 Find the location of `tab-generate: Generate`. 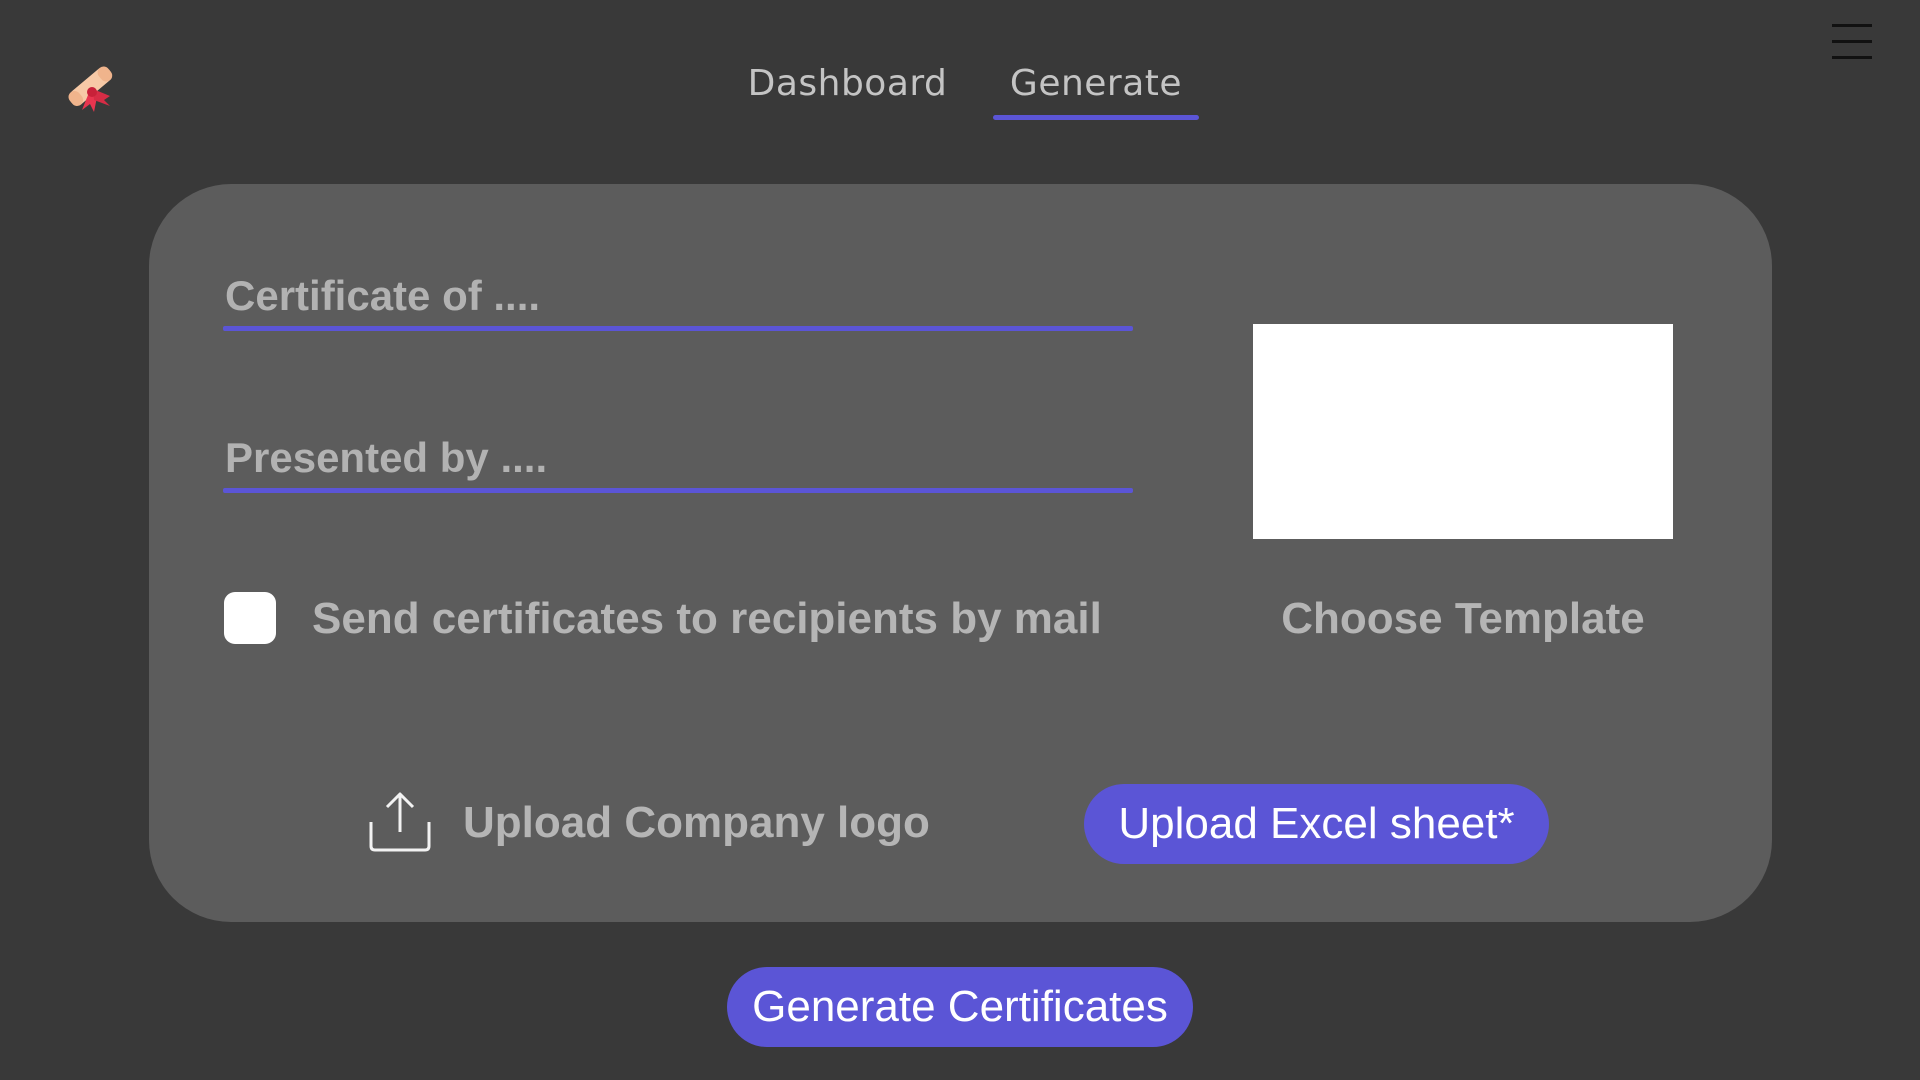

tab-generate: Generate is located at coordinates (1096, 90).